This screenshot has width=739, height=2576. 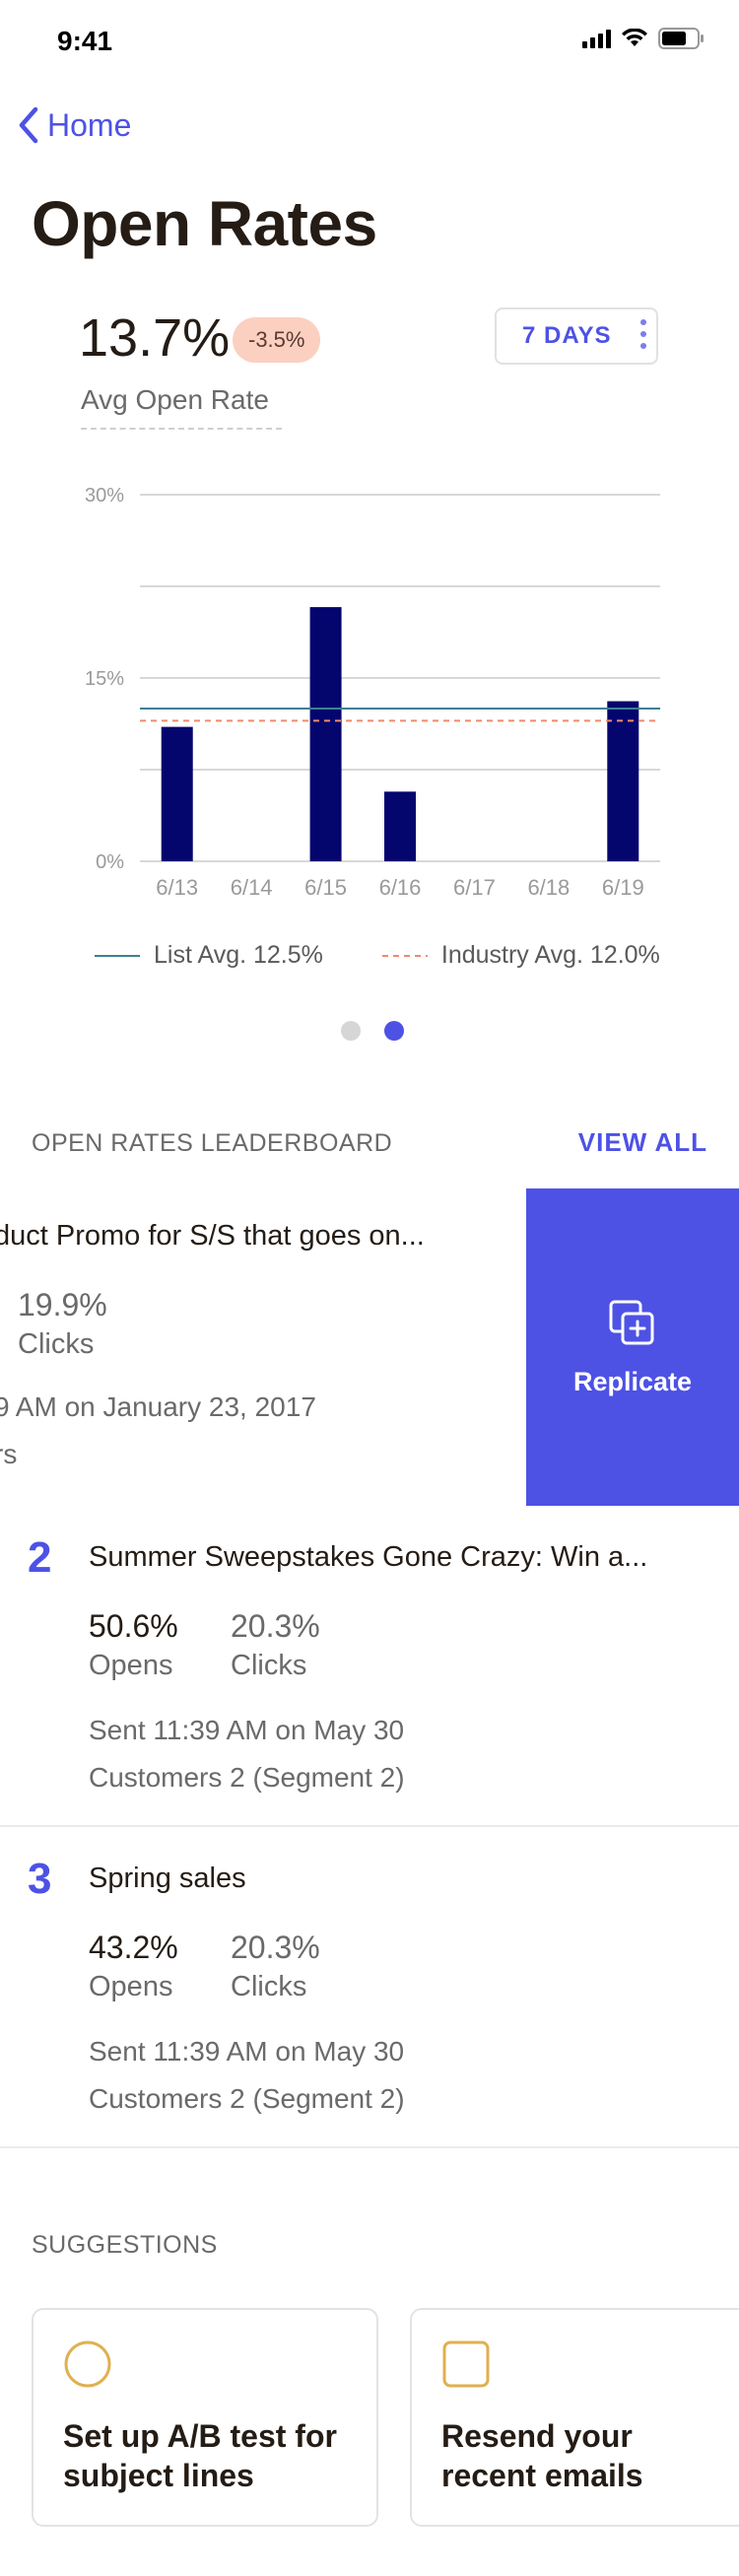 What do you see at coordinates (9, 1454) in the screenshot?
I see `audience-info: rs` at bounding box center [9, 1454].